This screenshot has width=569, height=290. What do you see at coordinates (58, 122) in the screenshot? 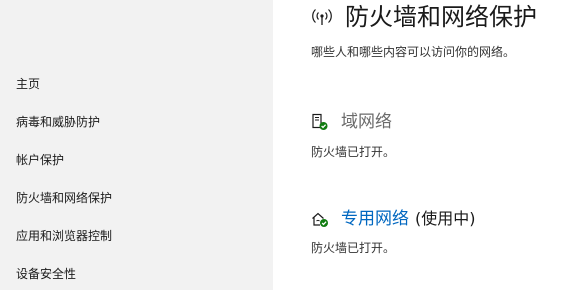
I see `sidebar-item-virus-threat-protection: 病毒和威胁防护` at bounding box center [58, 122].